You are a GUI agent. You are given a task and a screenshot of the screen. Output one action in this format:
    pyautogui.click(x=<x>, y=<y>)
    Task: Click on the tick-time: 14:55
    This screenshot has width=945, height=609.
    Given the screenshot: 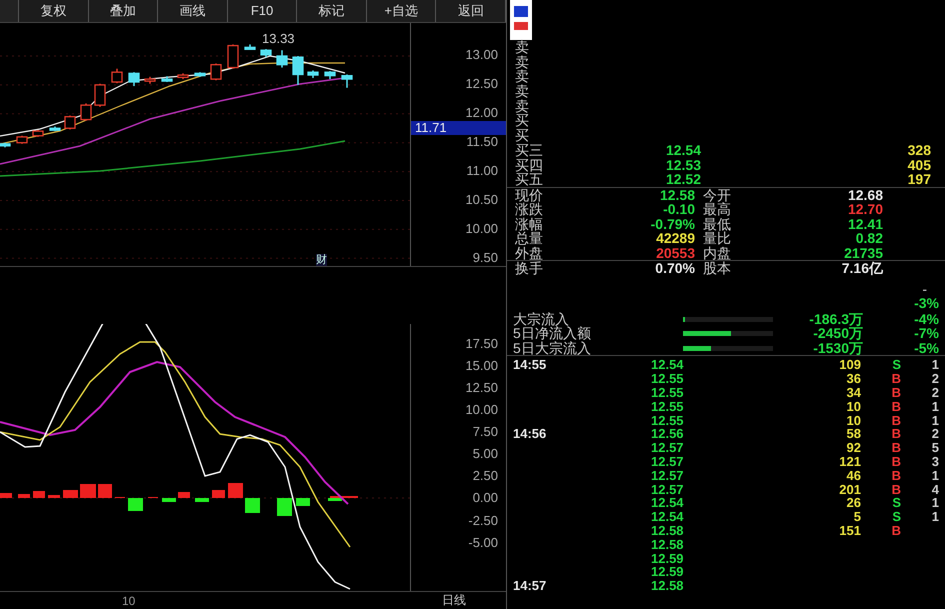 What is the action you would take?
    pyautogui.click(x=529, y=364)
    